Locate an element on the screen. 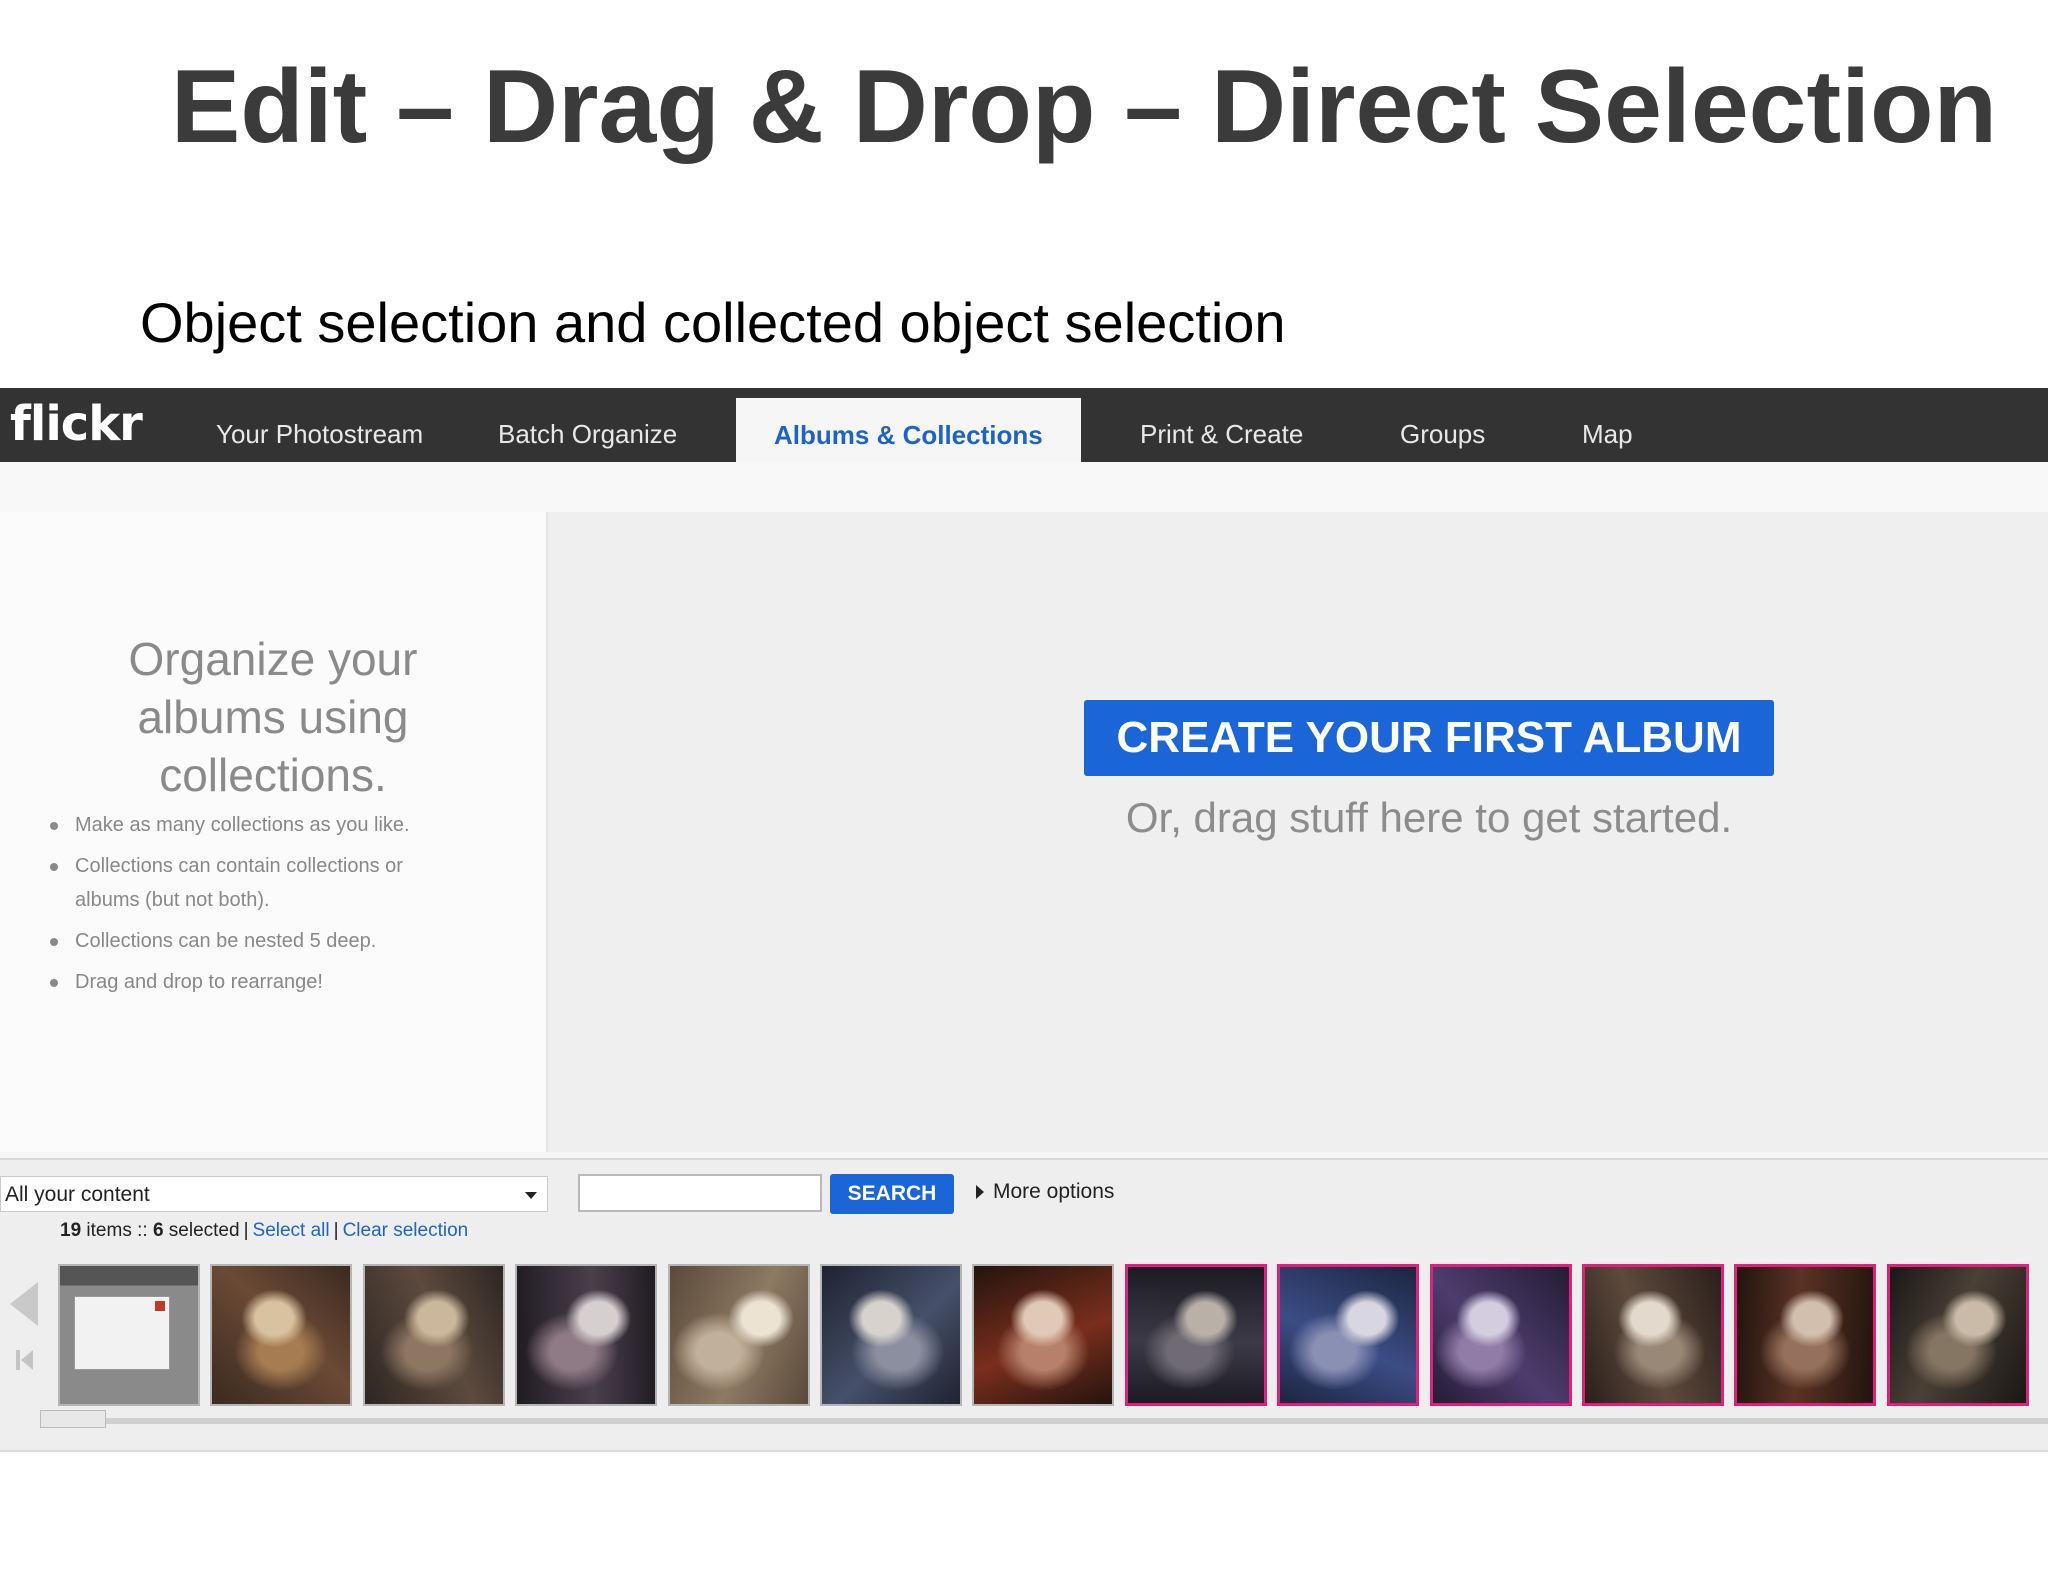 The image size is (2048, 1582). screenshot-preview-icon is located at coordinates (122, 1333).